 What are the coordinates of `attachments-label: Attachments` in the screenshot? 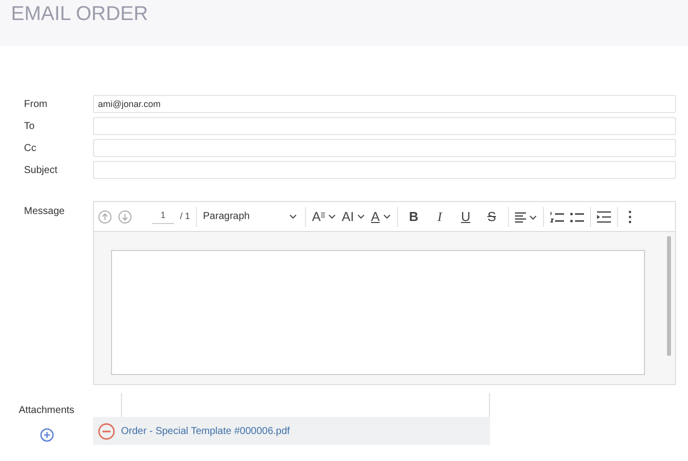 It's located at (46, 411).